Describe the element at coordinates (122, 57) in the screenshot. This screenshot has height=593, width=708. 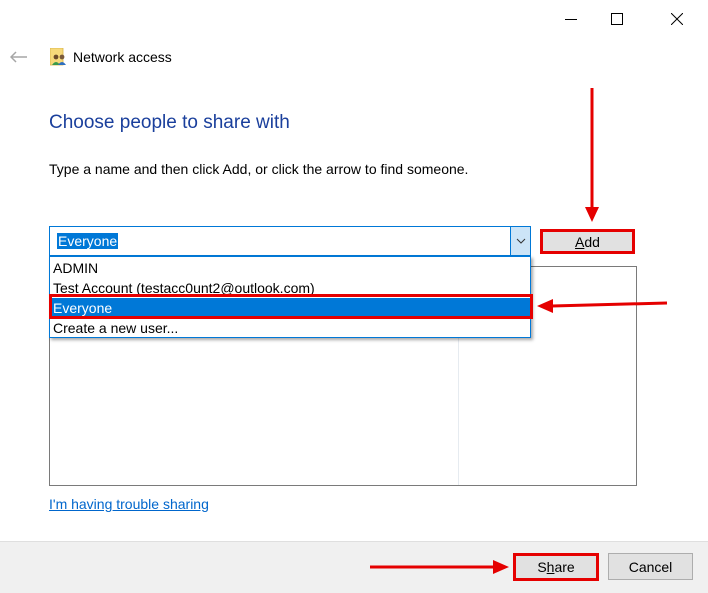
I see `window-title: Network access` at that location.